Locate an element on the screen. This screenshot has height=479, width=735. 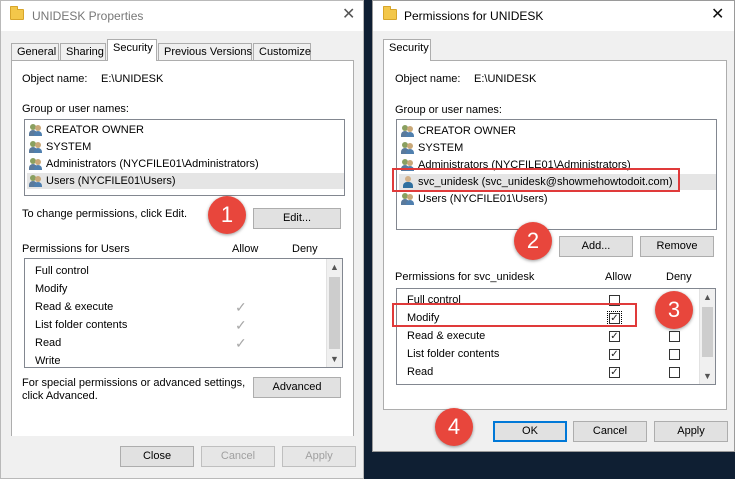
permission-row: Write is located at coordinates (48, 361).